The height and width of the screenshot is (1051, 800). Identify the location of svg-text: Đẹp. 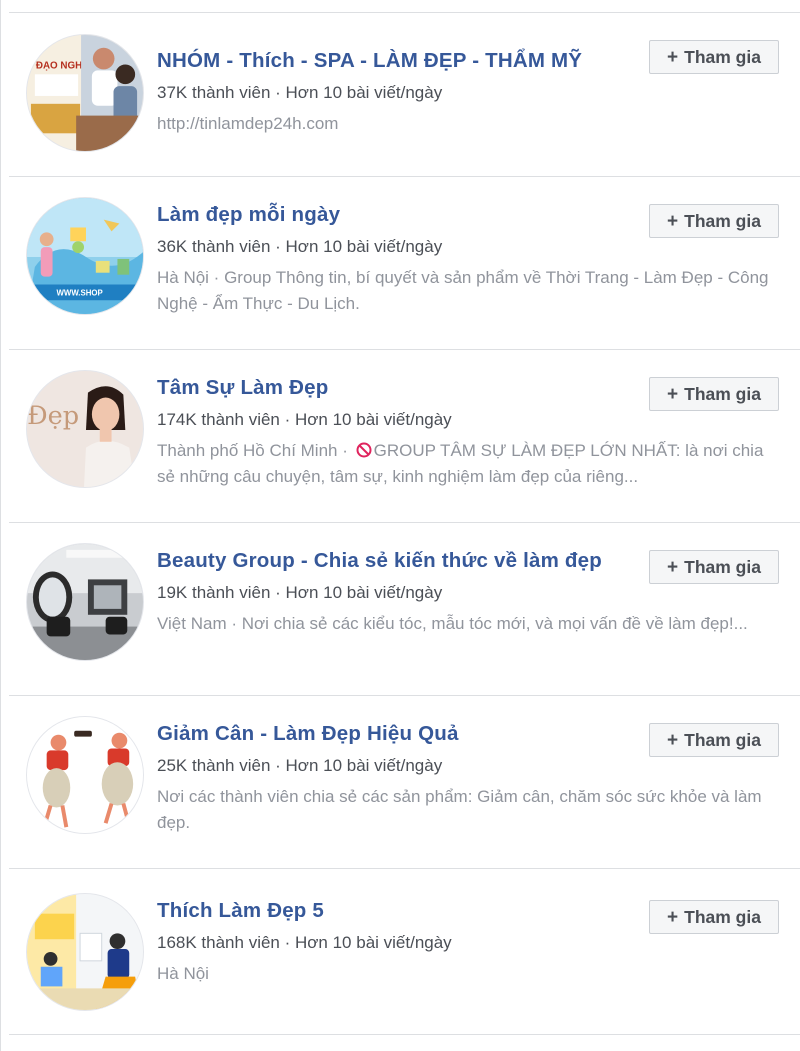
(53, 416).